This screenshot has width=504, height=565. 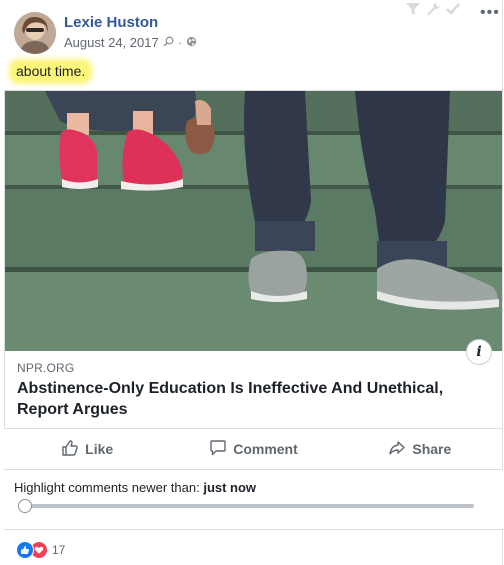 I want to click on like-reaction-icon, so click(x=25, y=550).